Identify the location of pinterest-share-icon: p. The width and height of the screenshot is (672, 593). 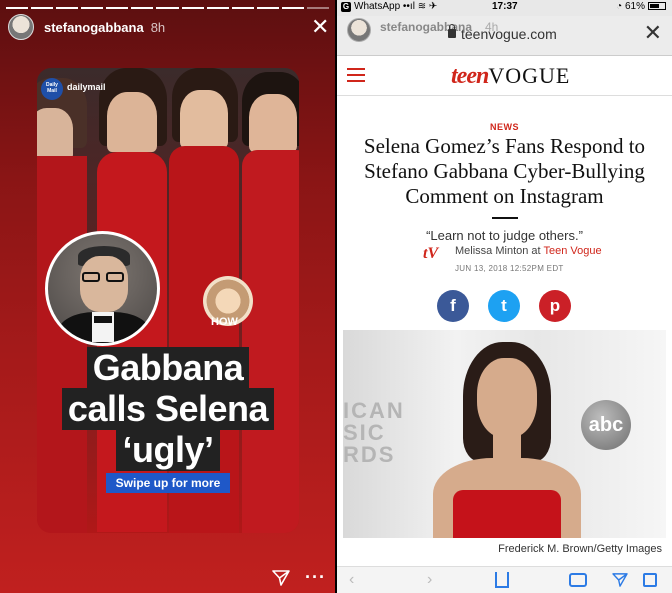
(555, 306).